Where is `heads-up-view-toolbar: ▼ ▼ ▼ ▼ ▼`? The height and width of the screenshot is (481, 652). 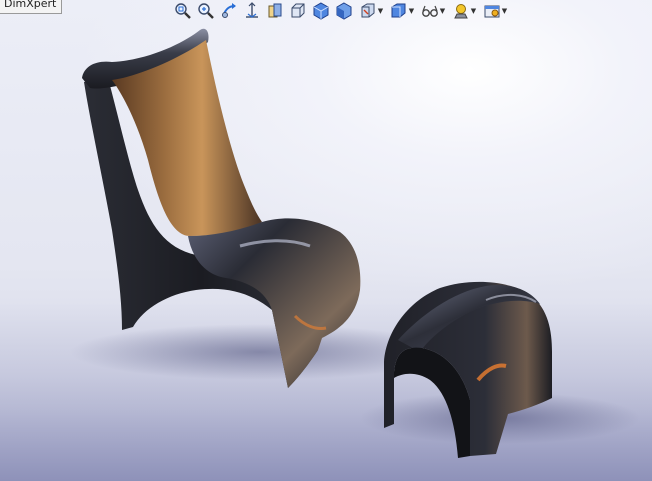 heads-up-view-toolbar: ▼ ▼ ▼ ▼ ▼ is located at coordinates (341, 11).